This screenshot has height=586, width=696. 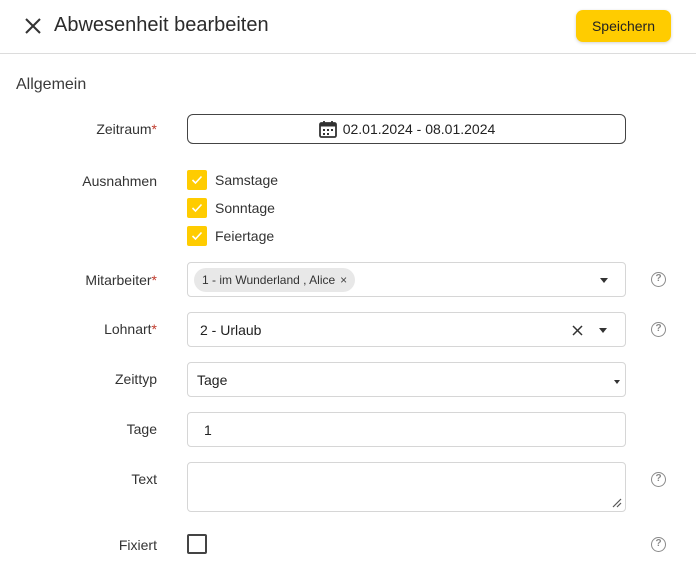 What do you see at coordinates (406, 329) in the screenshot?
I see `wage-type-select: 2 - Urlaub` at bounding box center [406, 329].